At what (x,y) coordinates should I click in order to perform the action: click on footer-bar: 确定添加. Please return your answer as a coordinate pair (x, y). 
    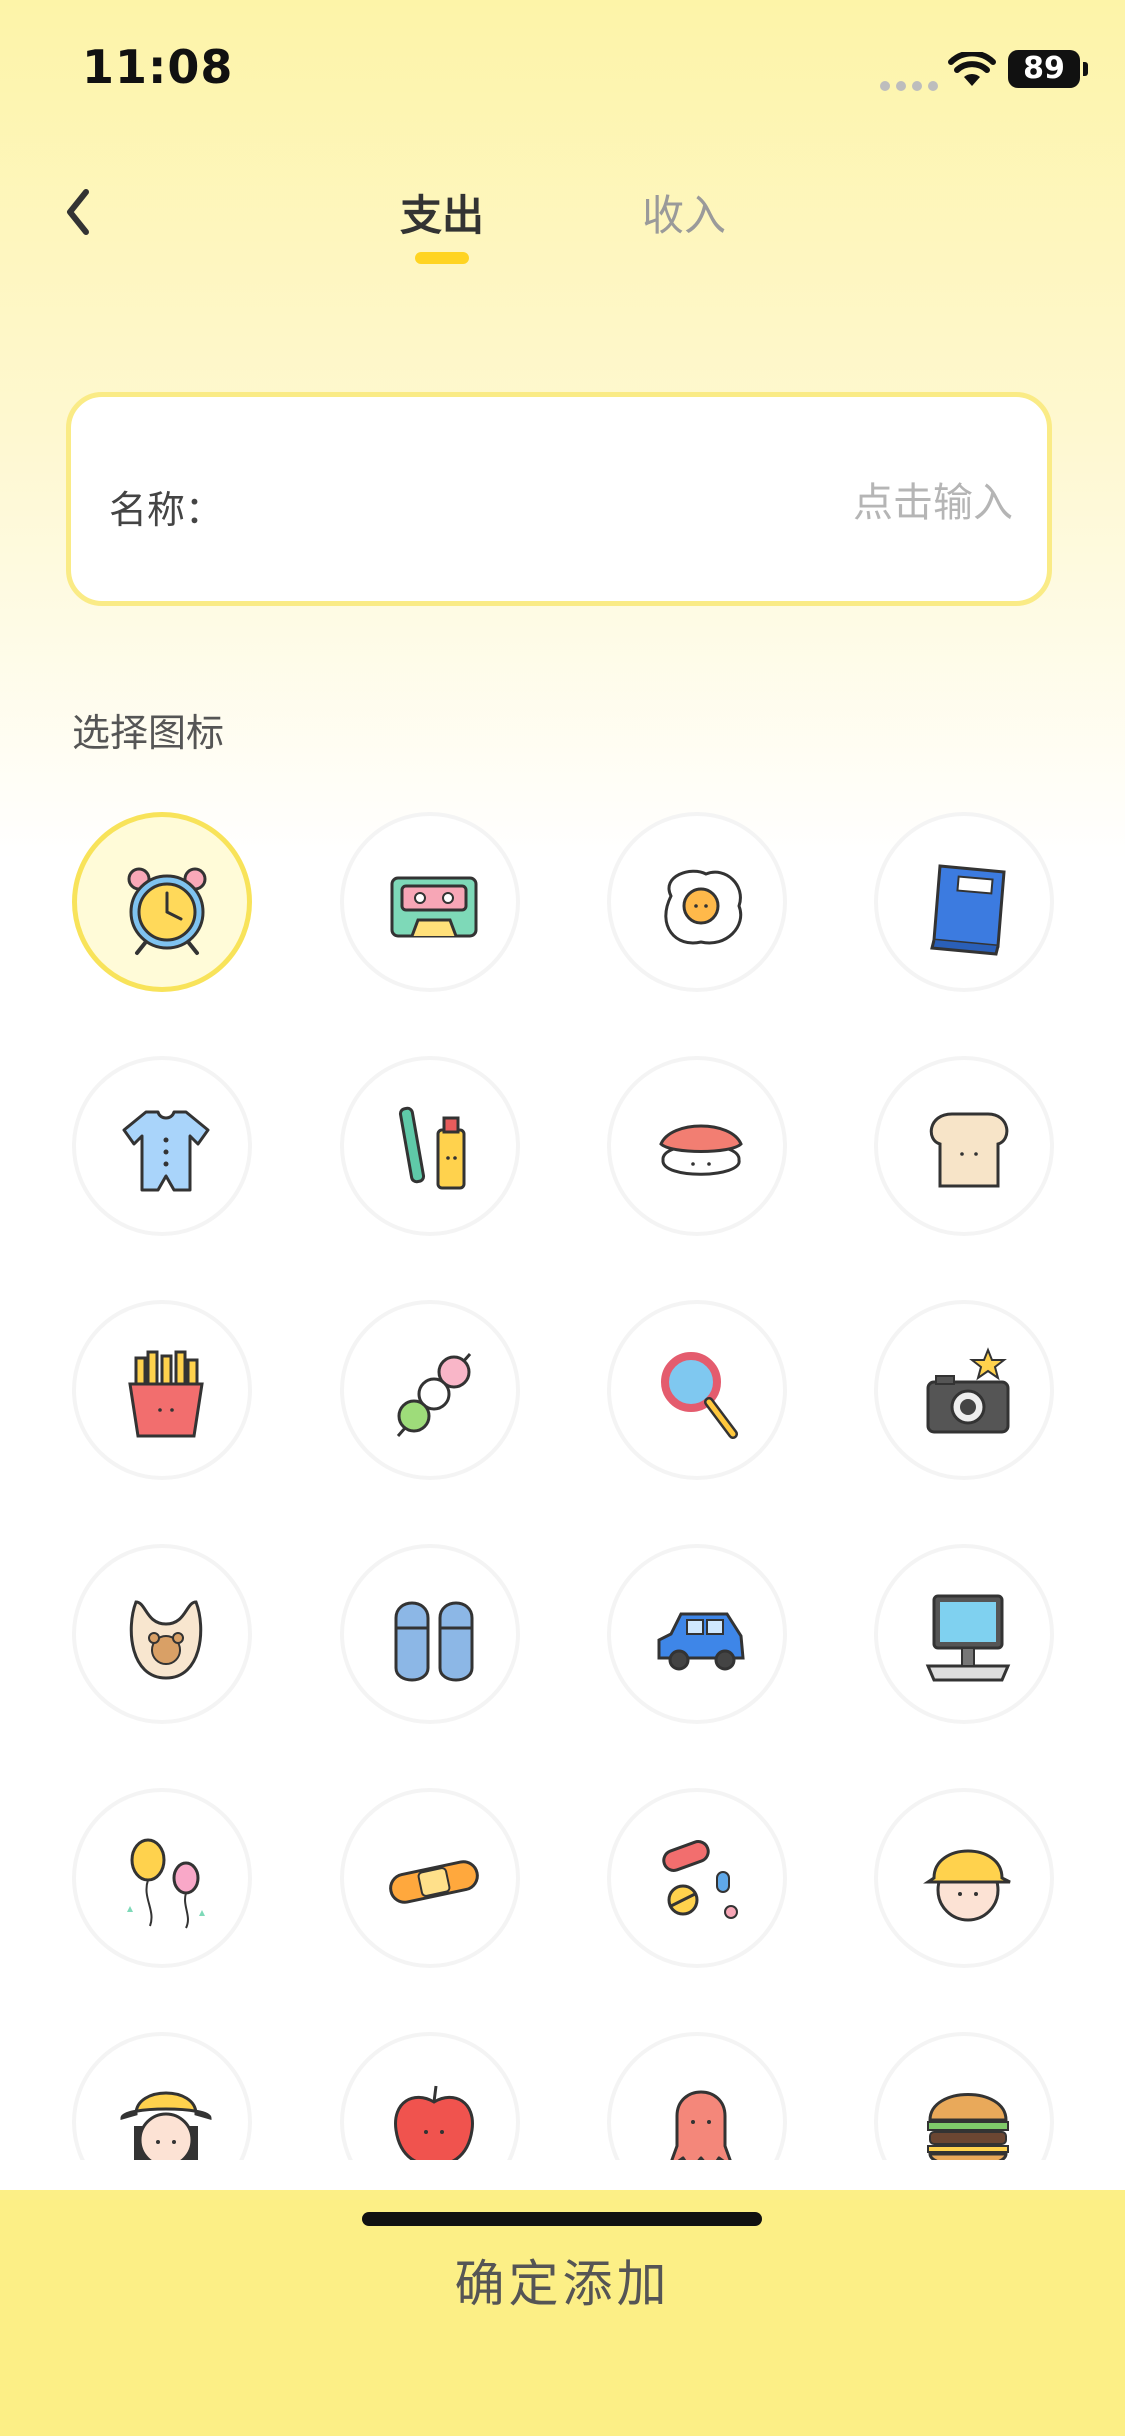
    Looking at the image, I should click on (562, 2313).